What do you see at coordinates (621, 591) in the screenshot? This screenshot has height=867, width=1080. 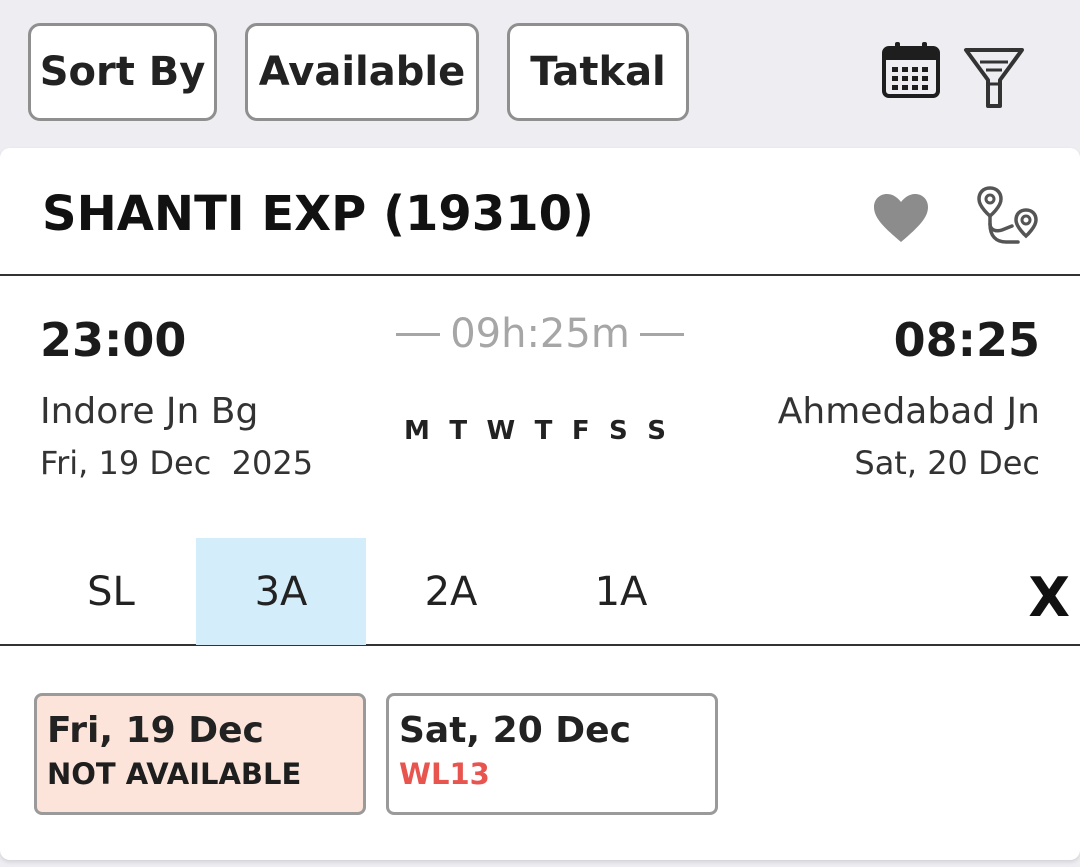 I see `class-tab-1a: 1A` at bounding box center [621, 591].